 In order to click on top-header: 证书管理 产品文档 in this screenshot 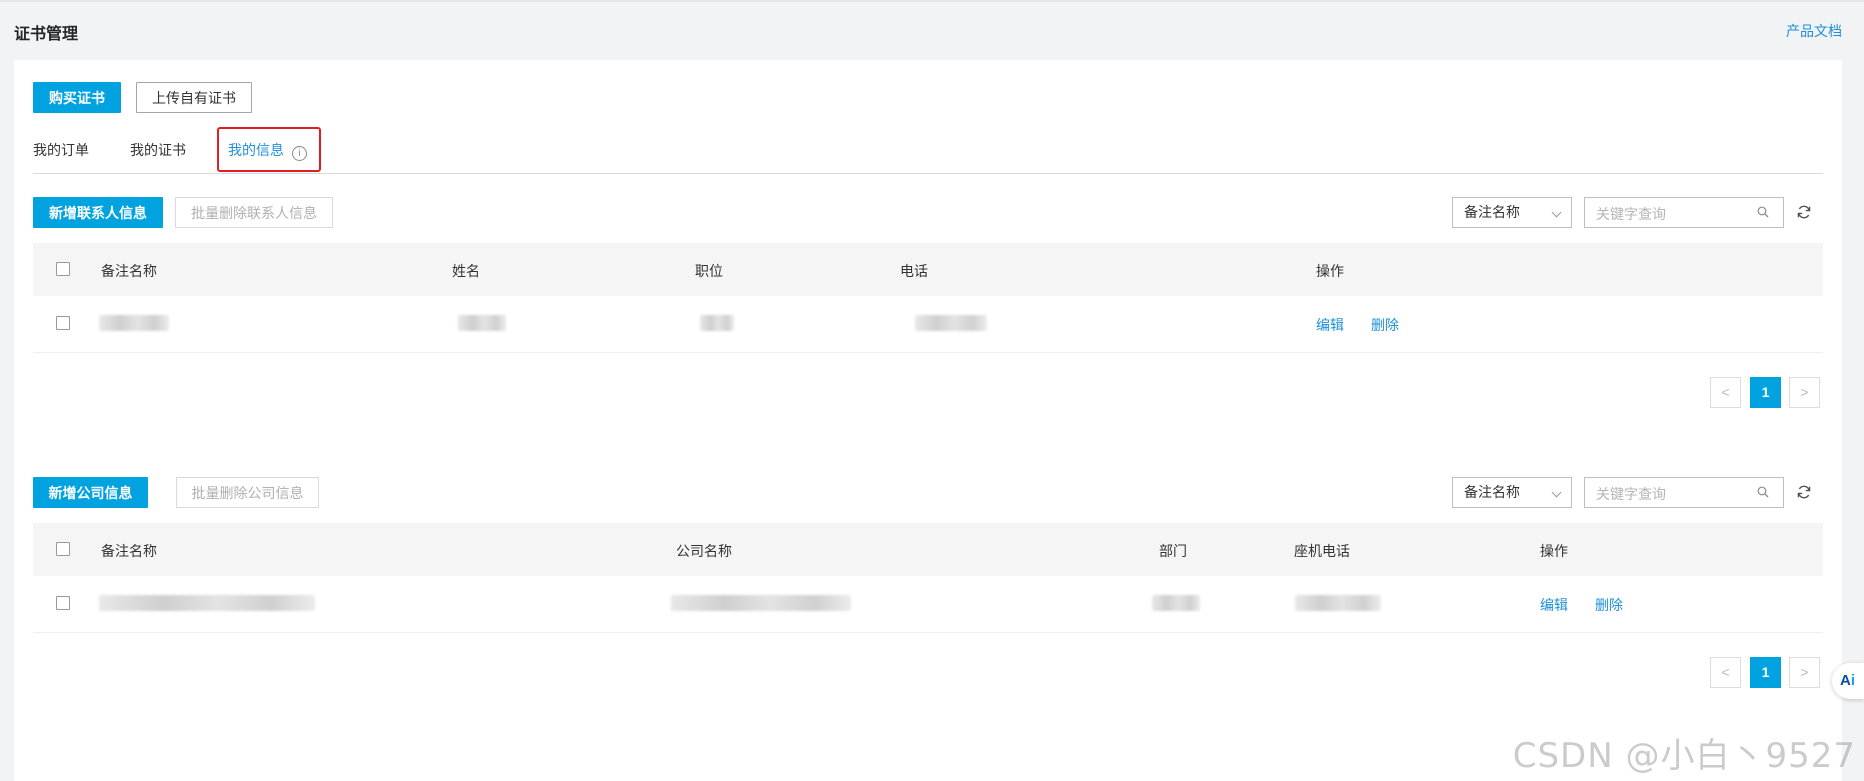, I will do `click(932, 30)`.